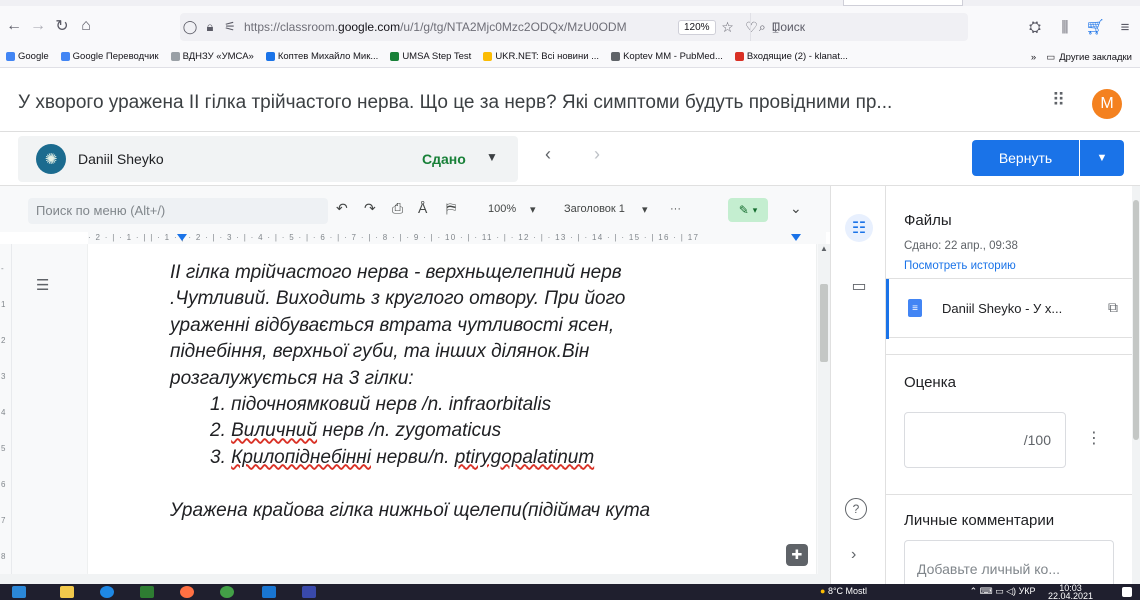 The image size is (1140, 600). I want to click on bookmark-label: UMSA Step Test, so click(437, 56).